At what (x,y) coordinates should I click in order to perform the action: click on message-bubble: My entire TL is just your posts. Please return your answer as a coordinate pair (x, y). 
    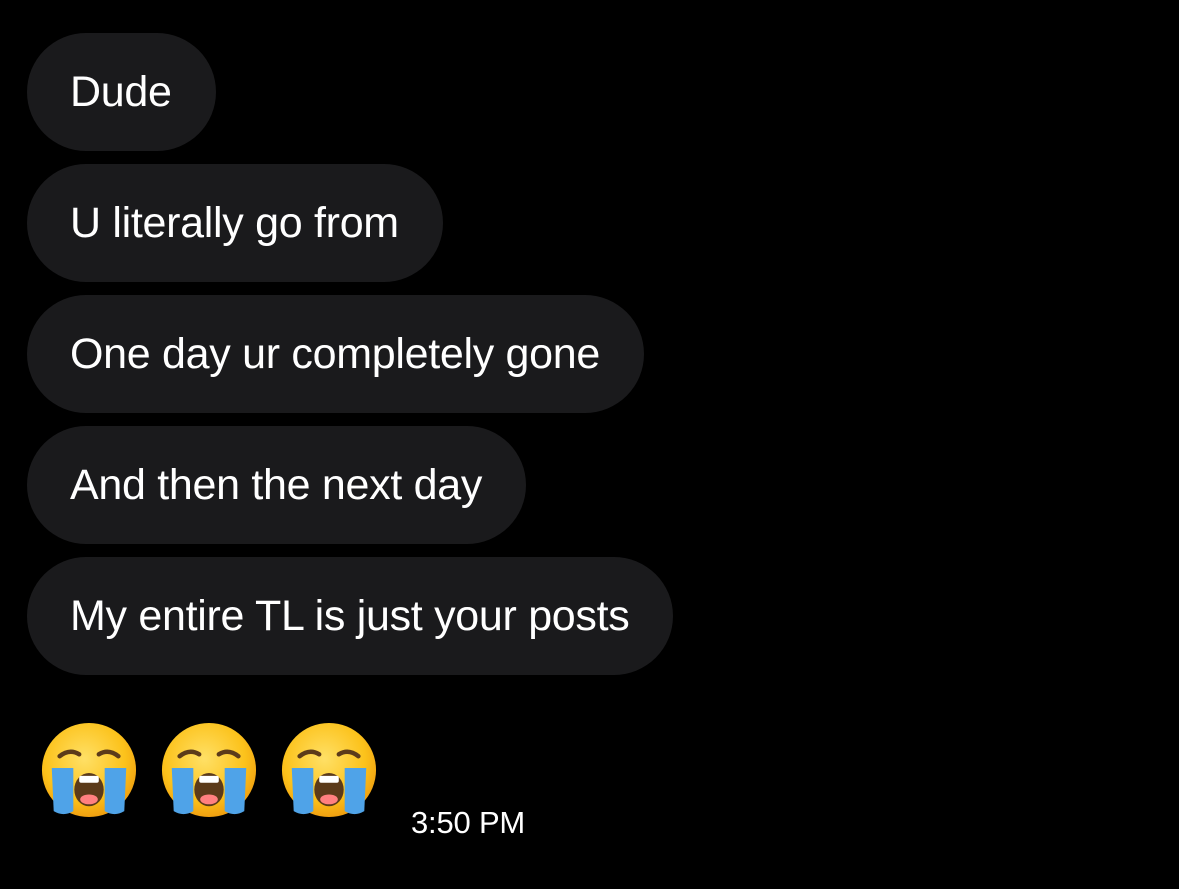
    Looking at the image, I should click on (350, 616).